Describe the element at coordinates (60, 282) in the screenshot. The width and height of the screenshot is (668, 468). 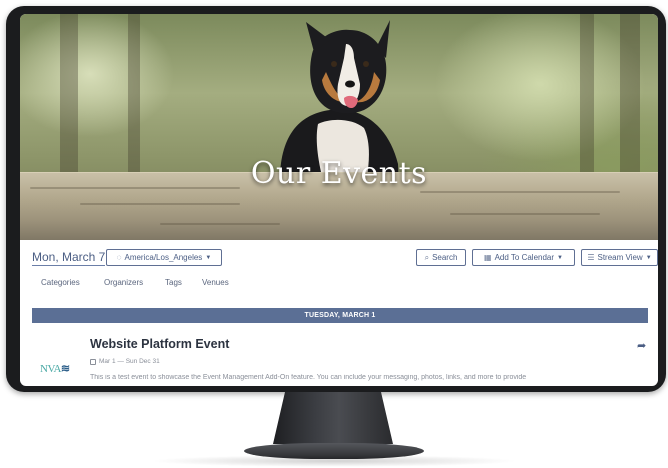
I see `filter-categories: Categories` at that location.